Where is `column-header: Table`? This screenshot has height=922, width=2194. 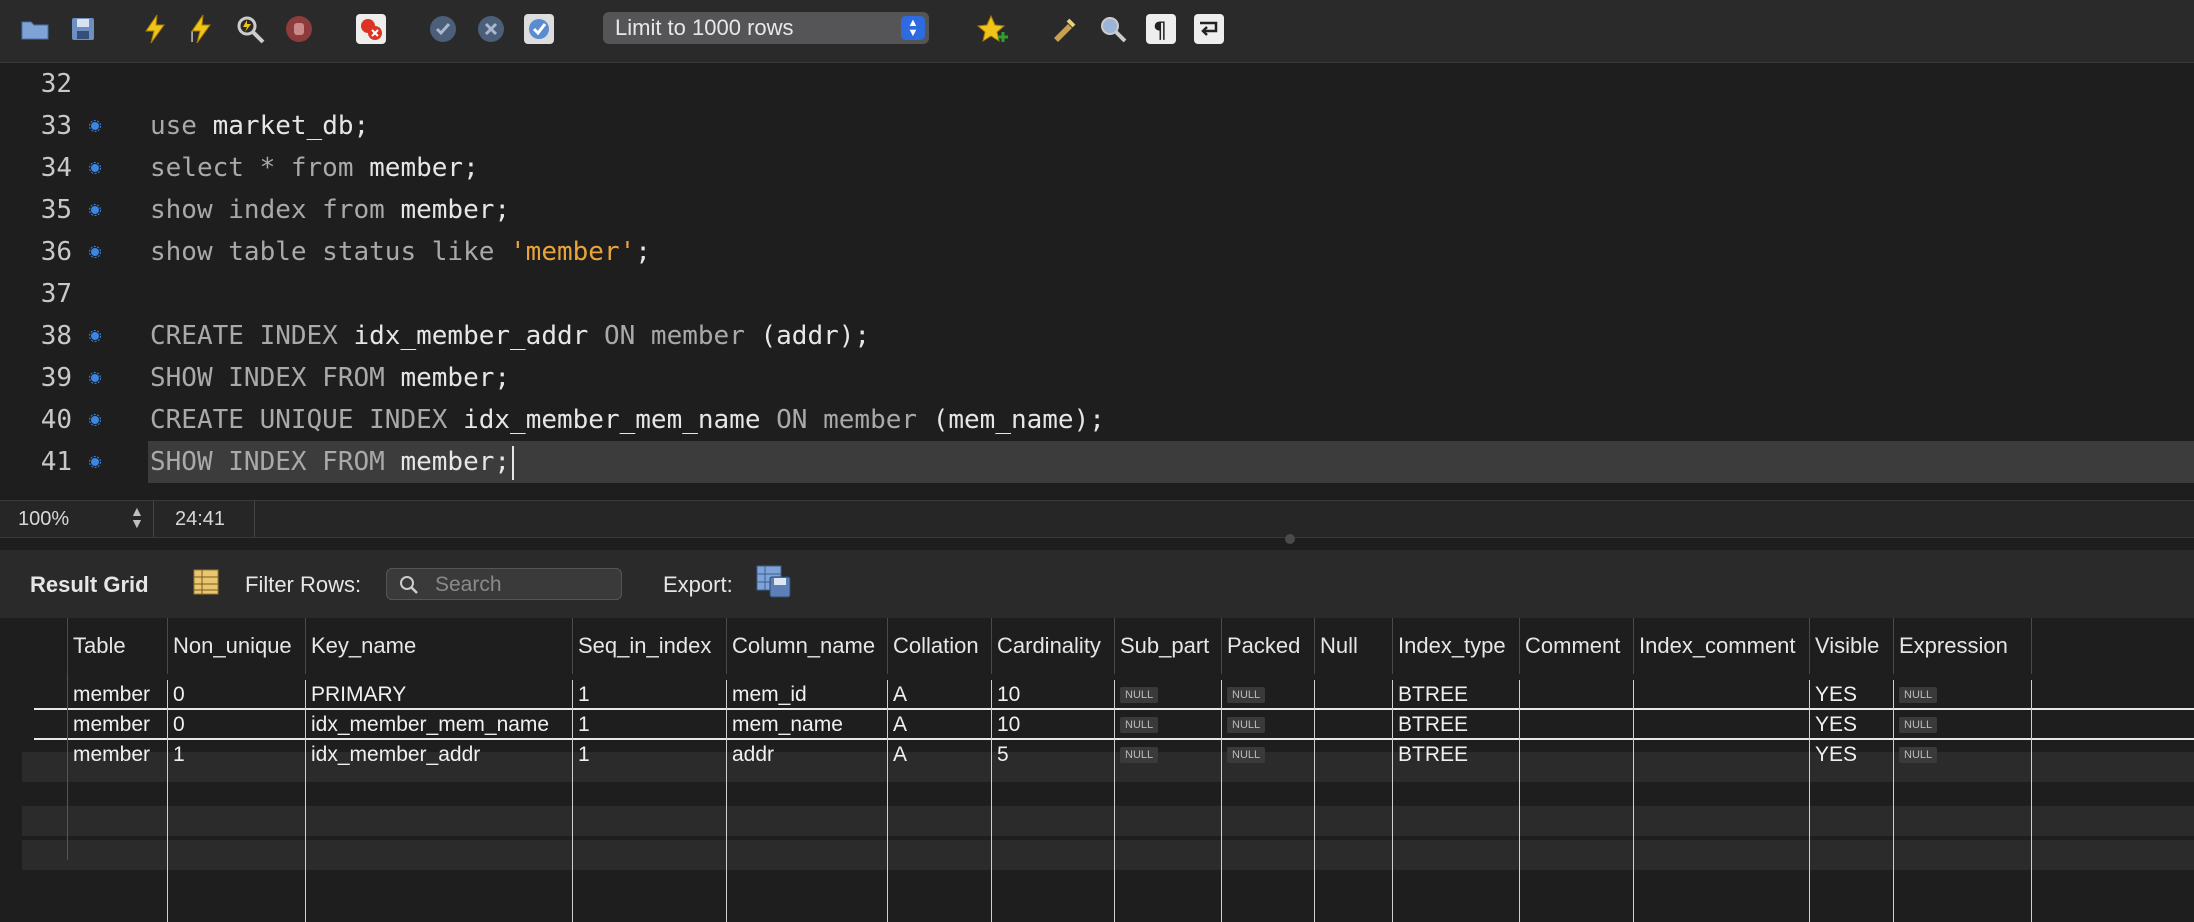
column-header: Table is located at coordinates (118, 646).